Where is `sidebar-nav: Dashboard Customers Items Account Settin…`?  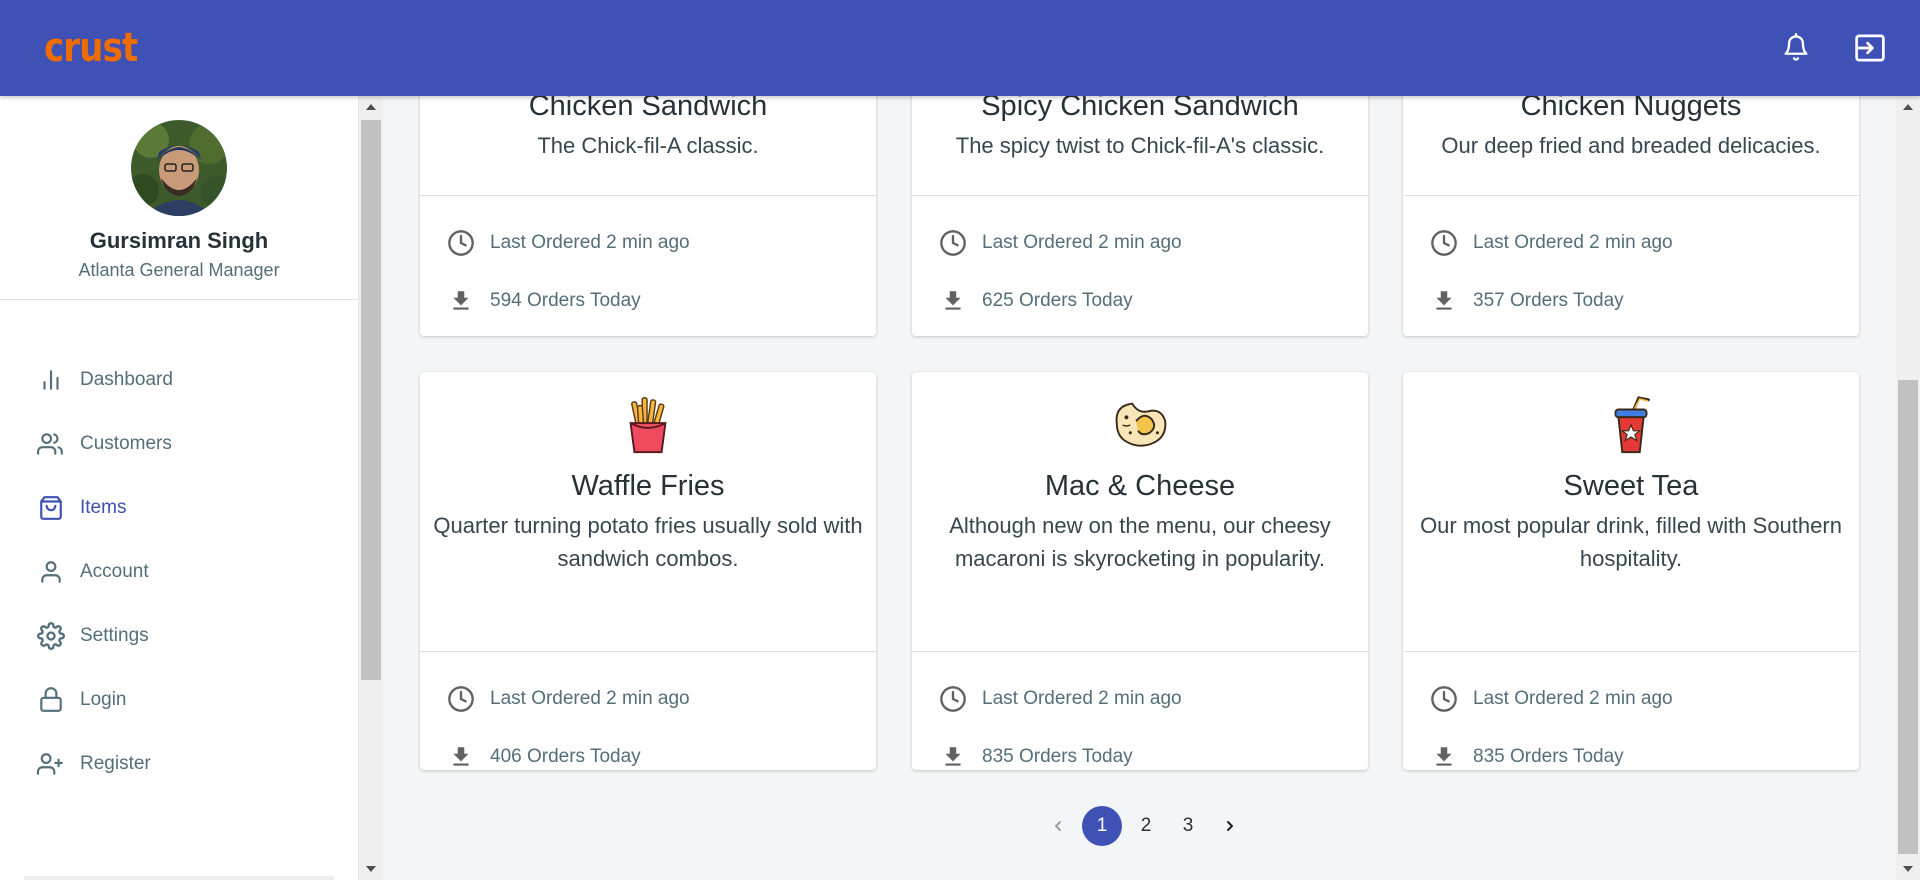 sidebar-nav: Dashboard Customers Items Account Settin… is located at coordinates (179, 548).